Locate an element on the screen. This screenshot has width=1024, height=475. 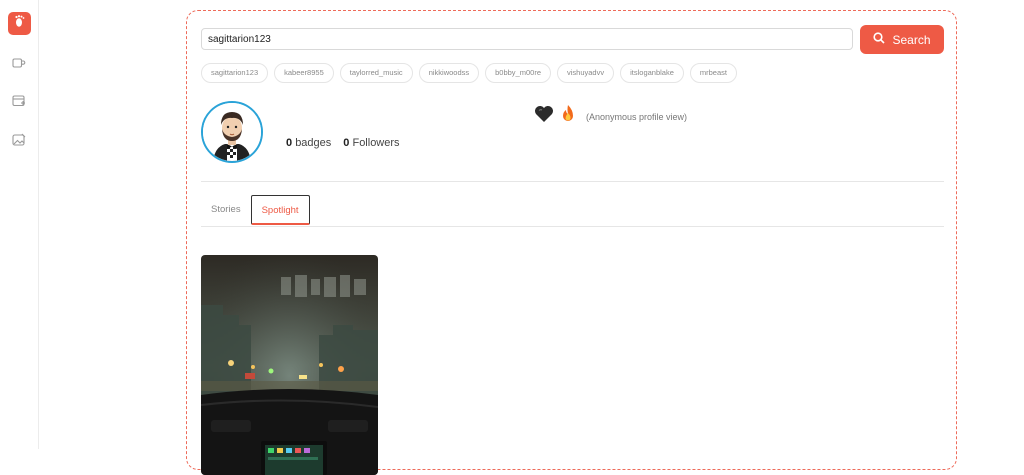
avatar is located at coordinates (232, 132).